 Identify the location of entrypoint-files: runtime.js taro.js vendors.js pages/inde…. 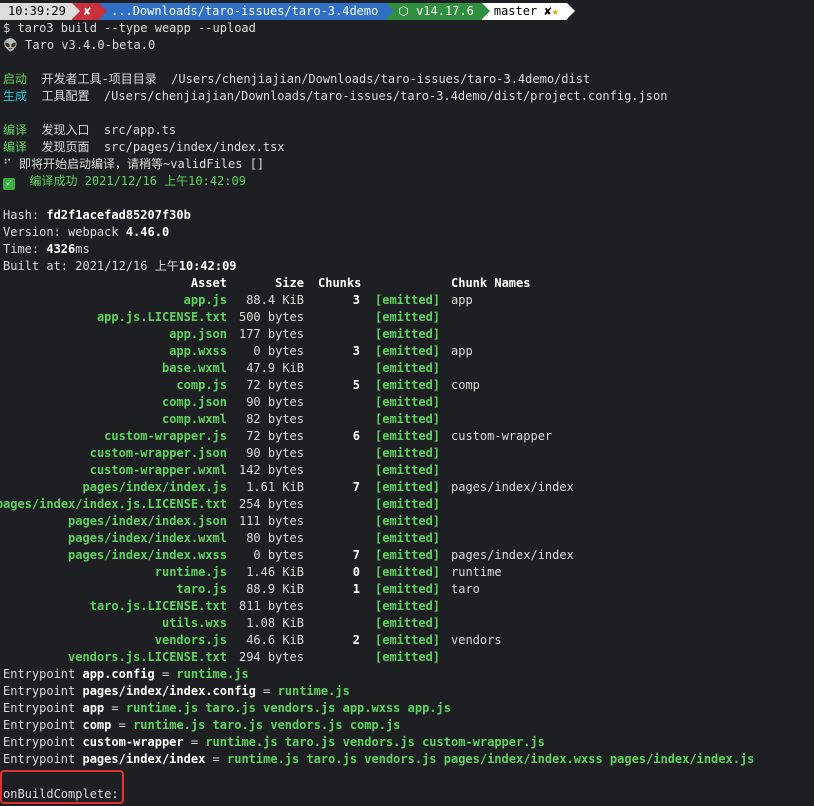
(491, 759).